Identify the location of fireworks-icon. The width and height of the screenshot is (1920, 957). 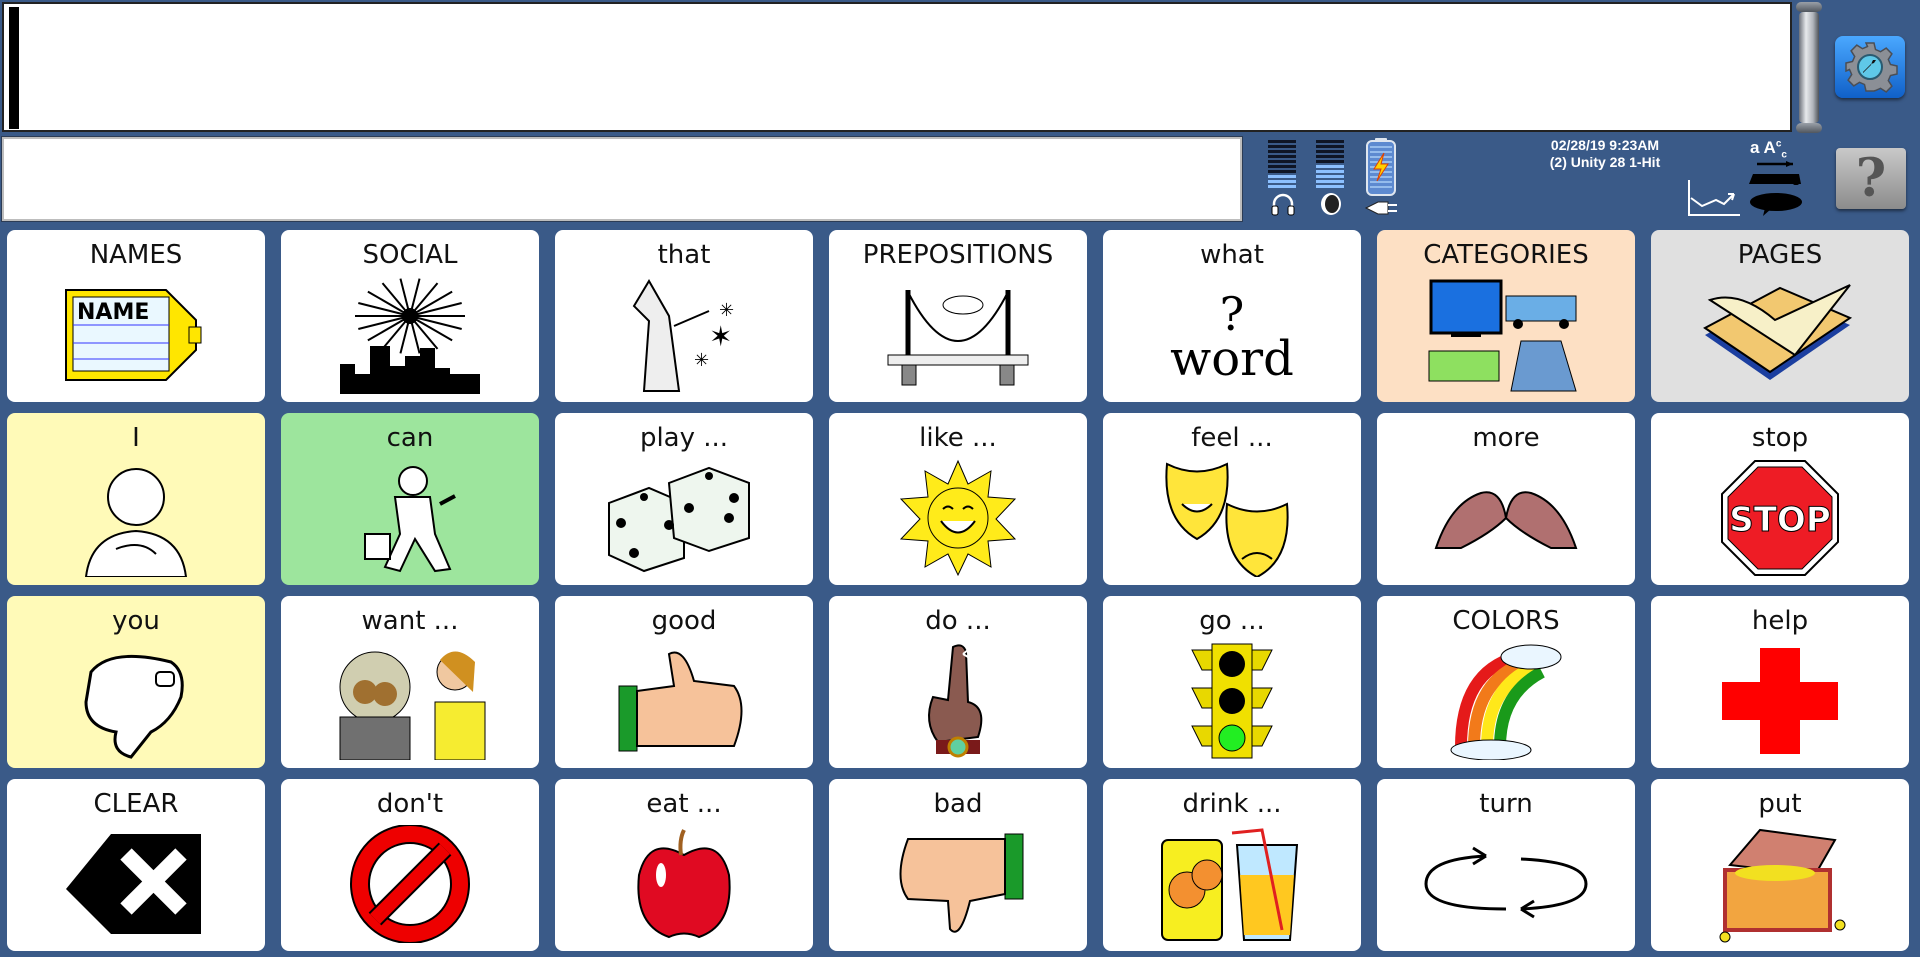
(410, 335).